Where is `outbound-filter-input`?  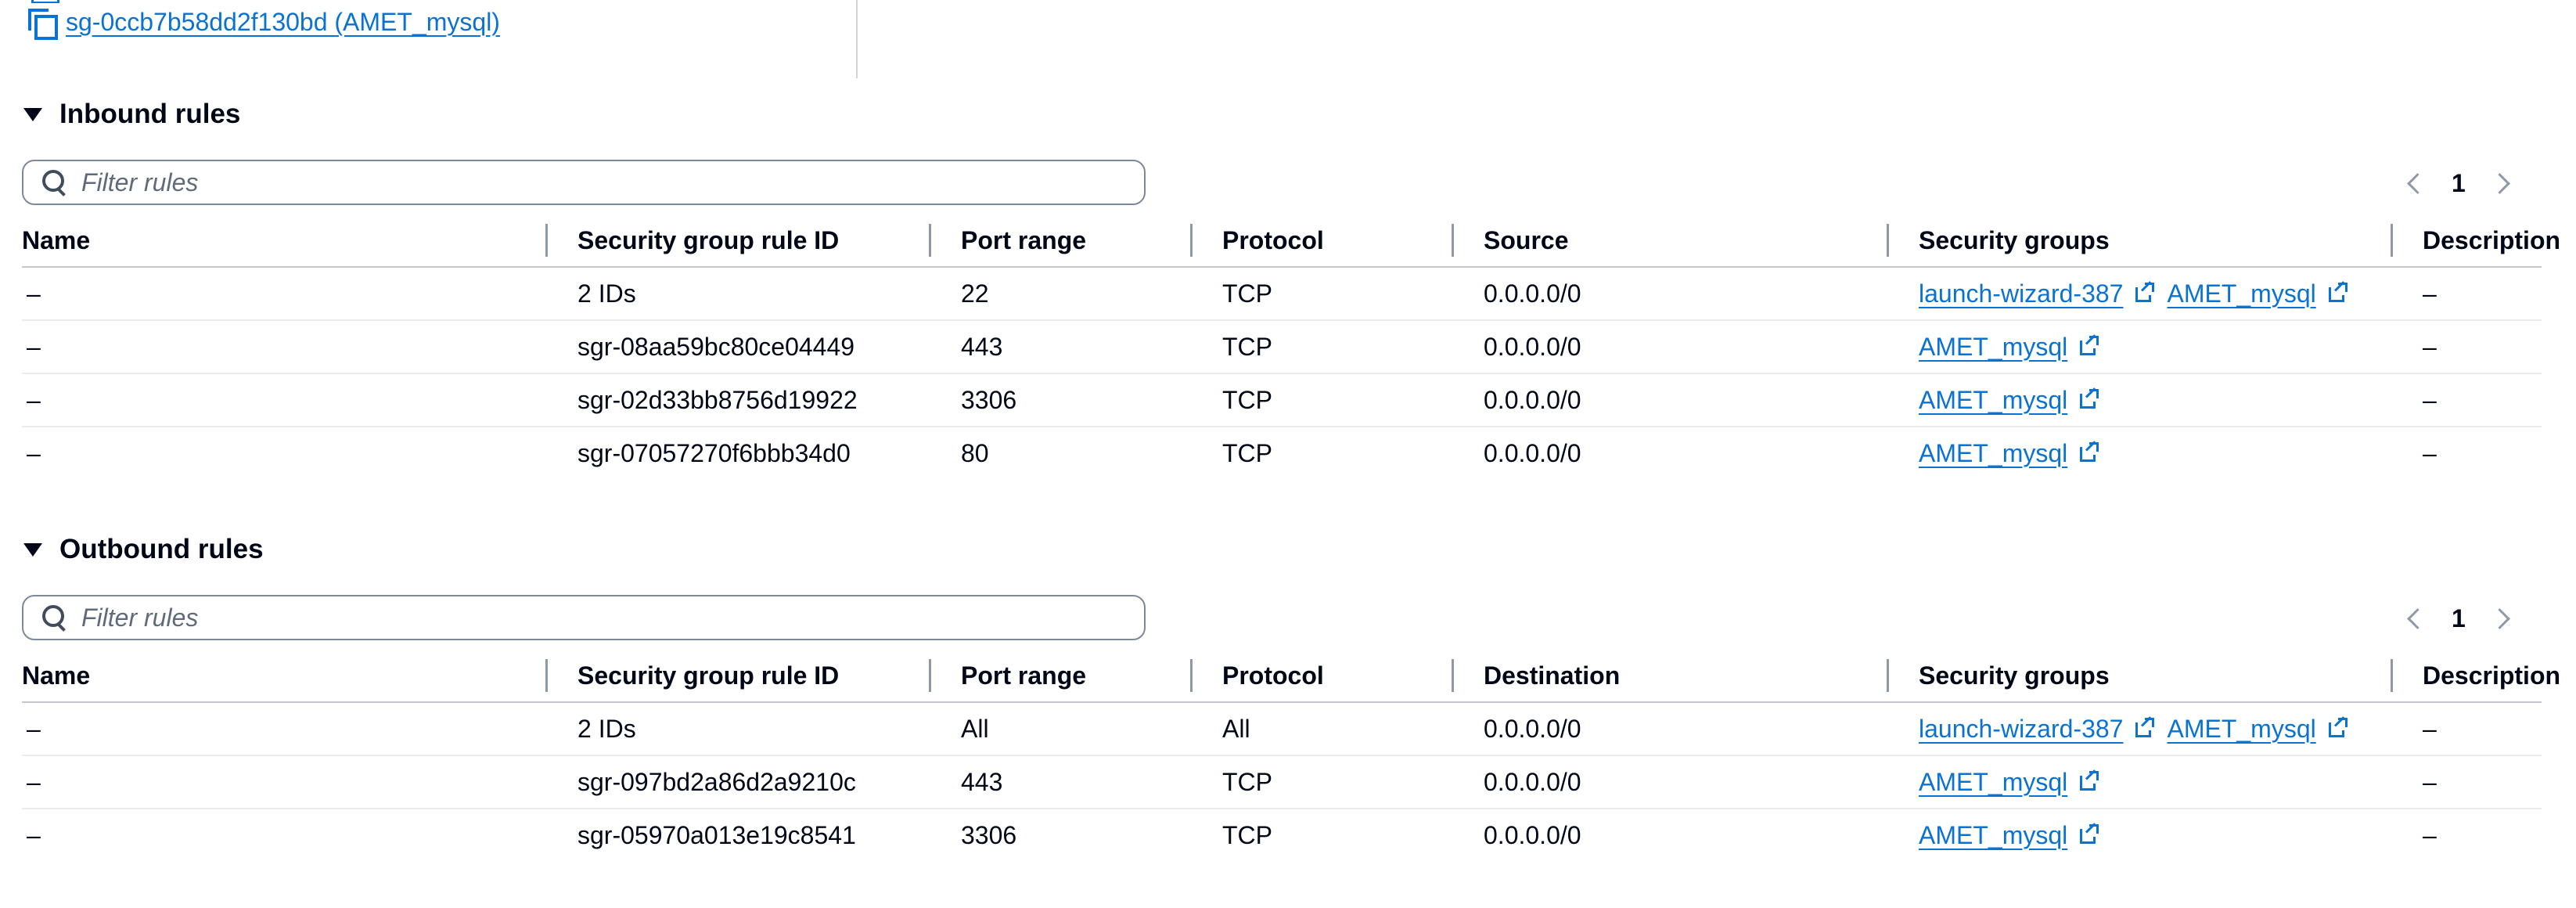 outbound-filter-input is located at coordinates (590, 617).